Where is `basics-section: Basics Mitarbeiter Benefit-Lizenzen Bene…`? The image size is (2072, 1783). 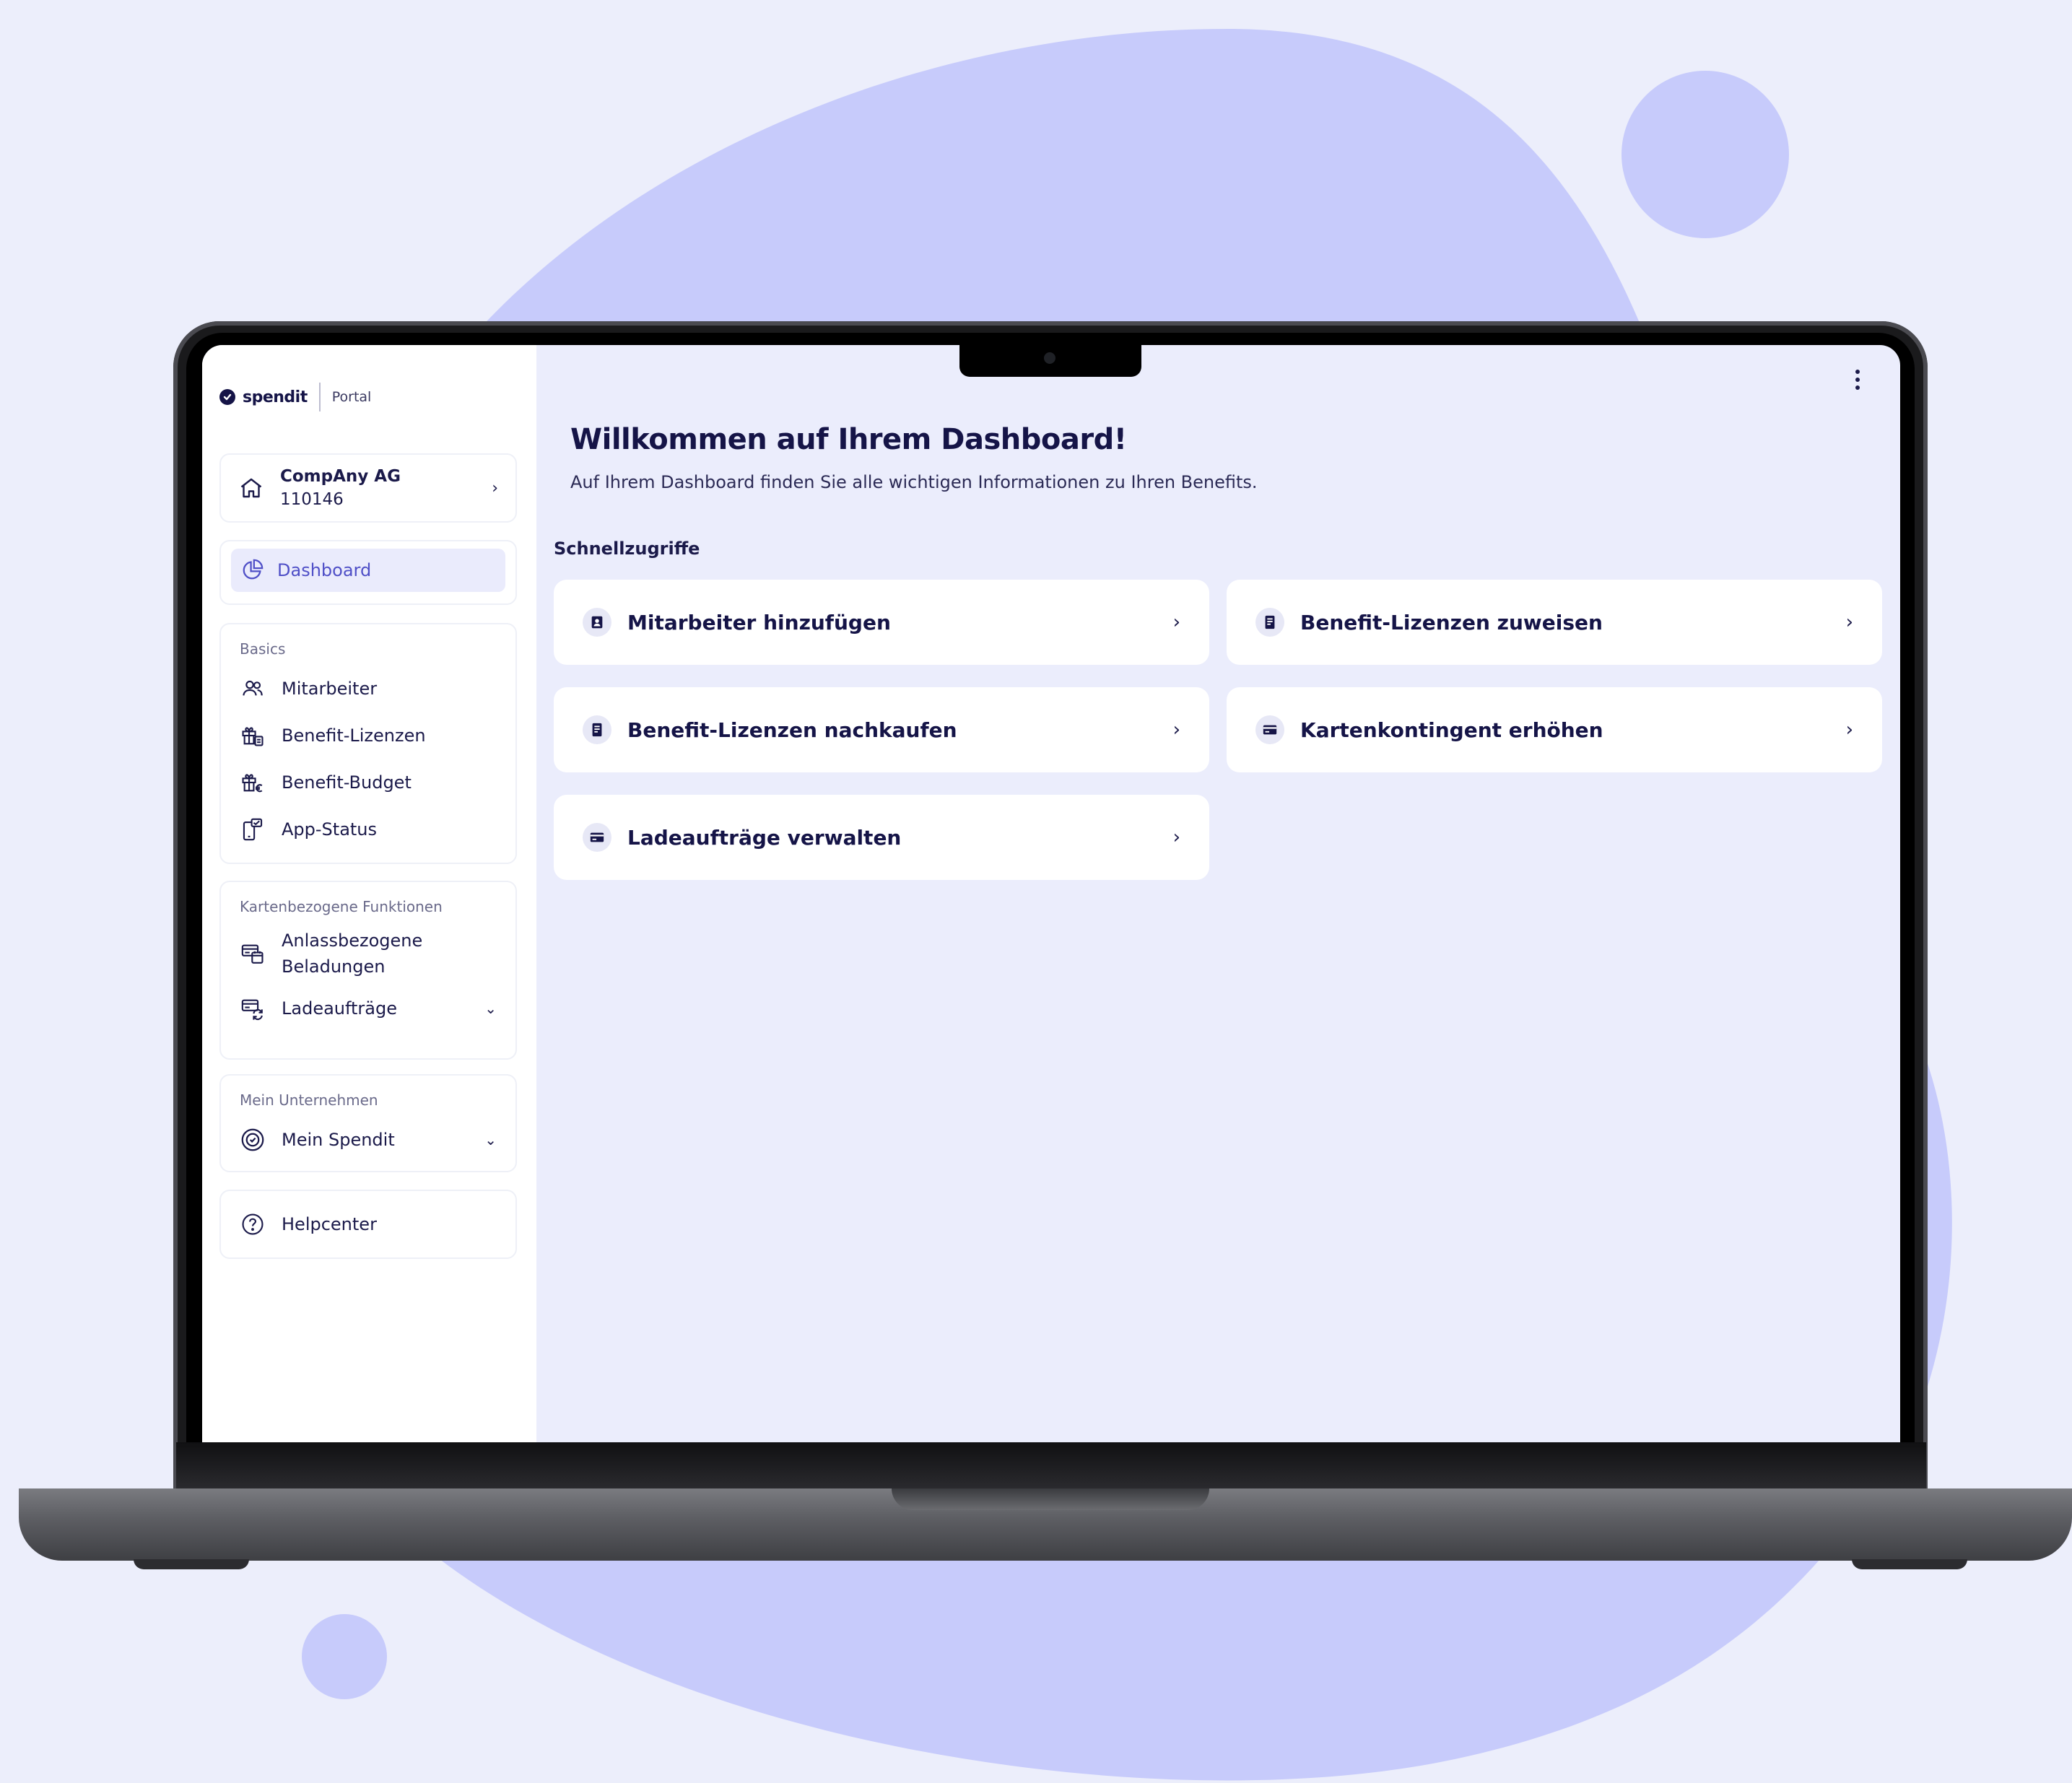 basics-section: Basics Mitarbeiter Benefit-Lizenzen Bene… is located at coordinates (368, 743).